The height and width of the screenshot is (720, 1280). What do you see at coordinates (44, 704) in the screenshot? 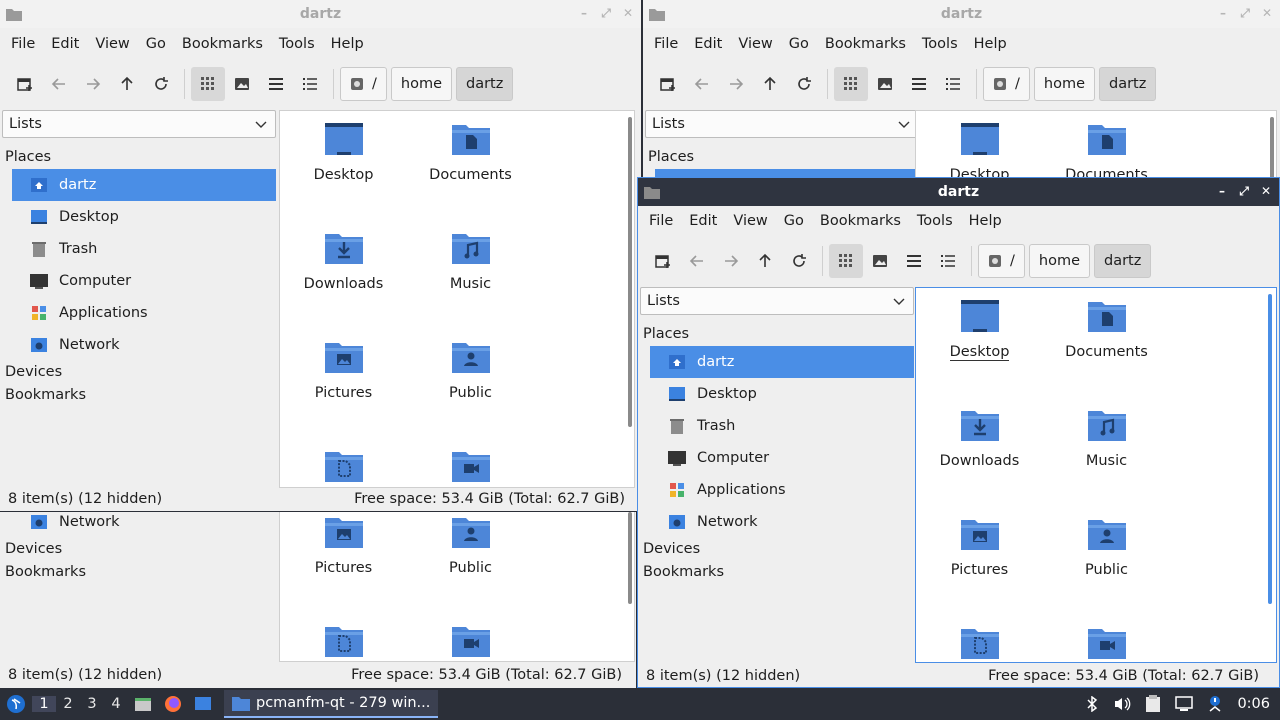
I see `workspace-1: 1` at bounding box center [44, 704].